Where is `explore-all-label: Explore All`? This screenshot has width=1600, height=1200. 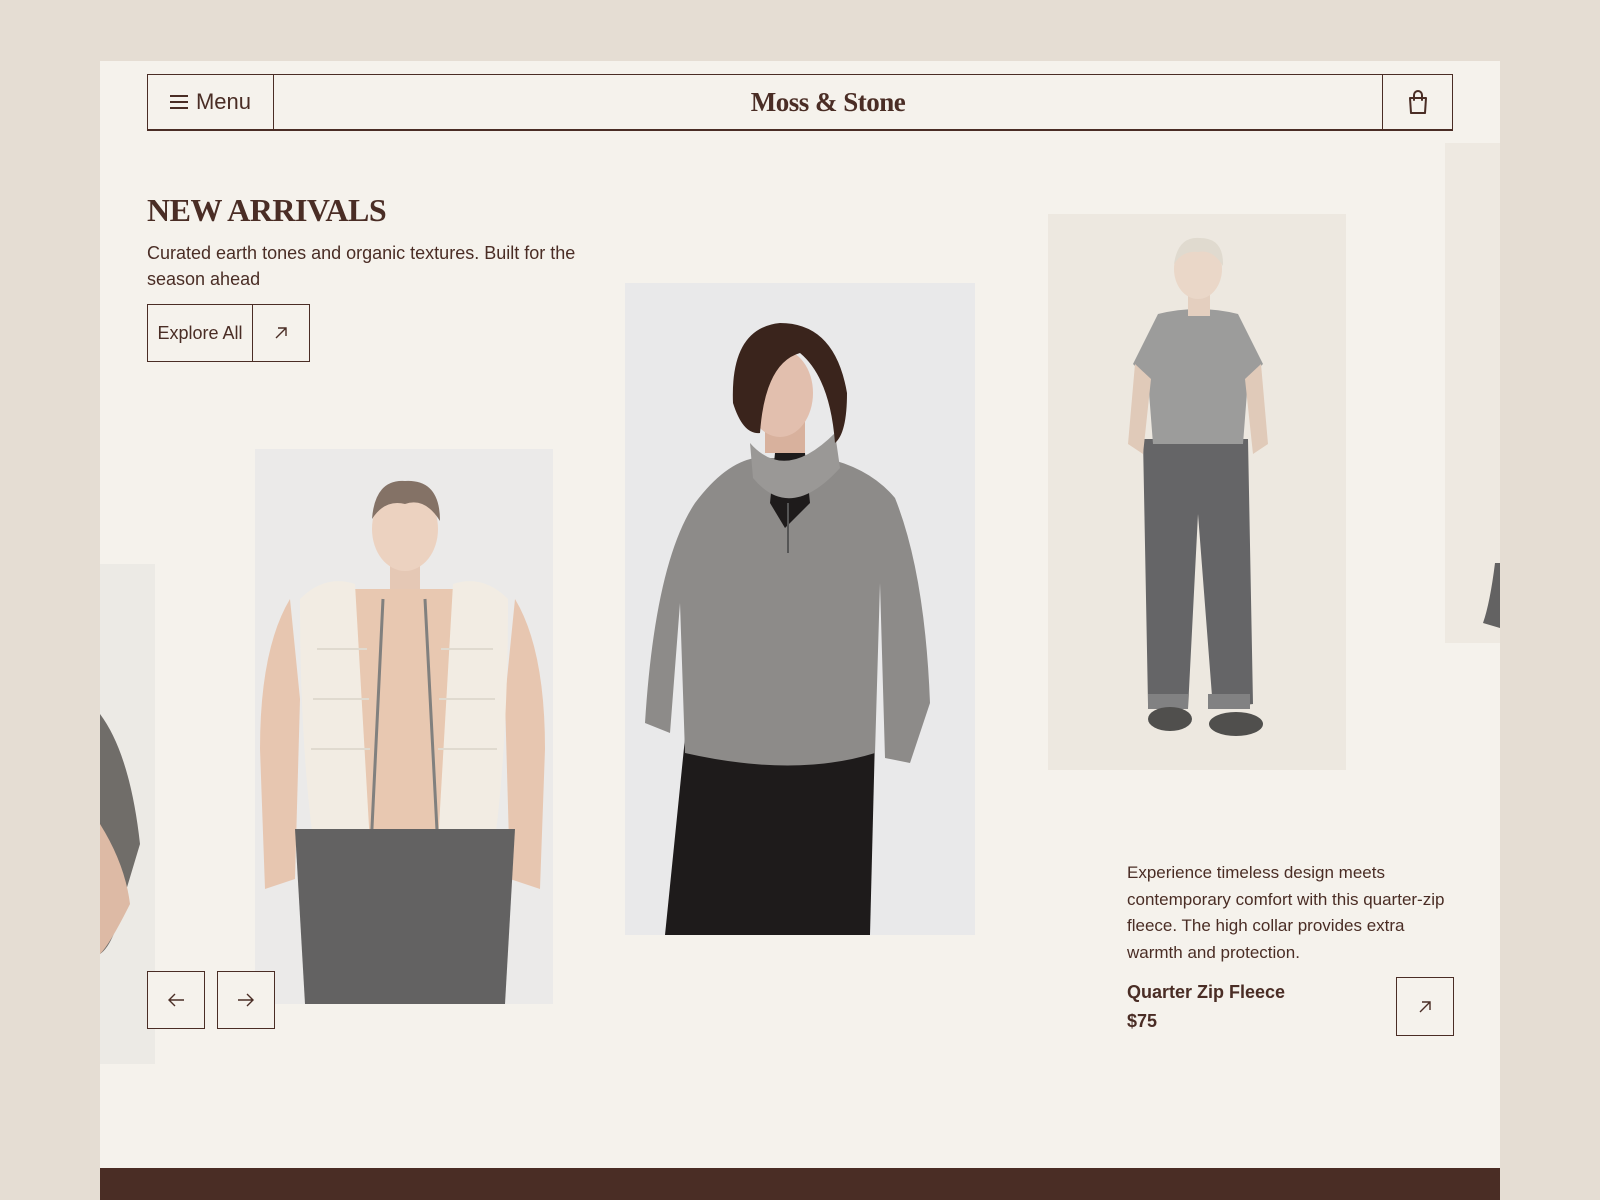 explore-all-label: Explore All is located at coordinates (200, 333).